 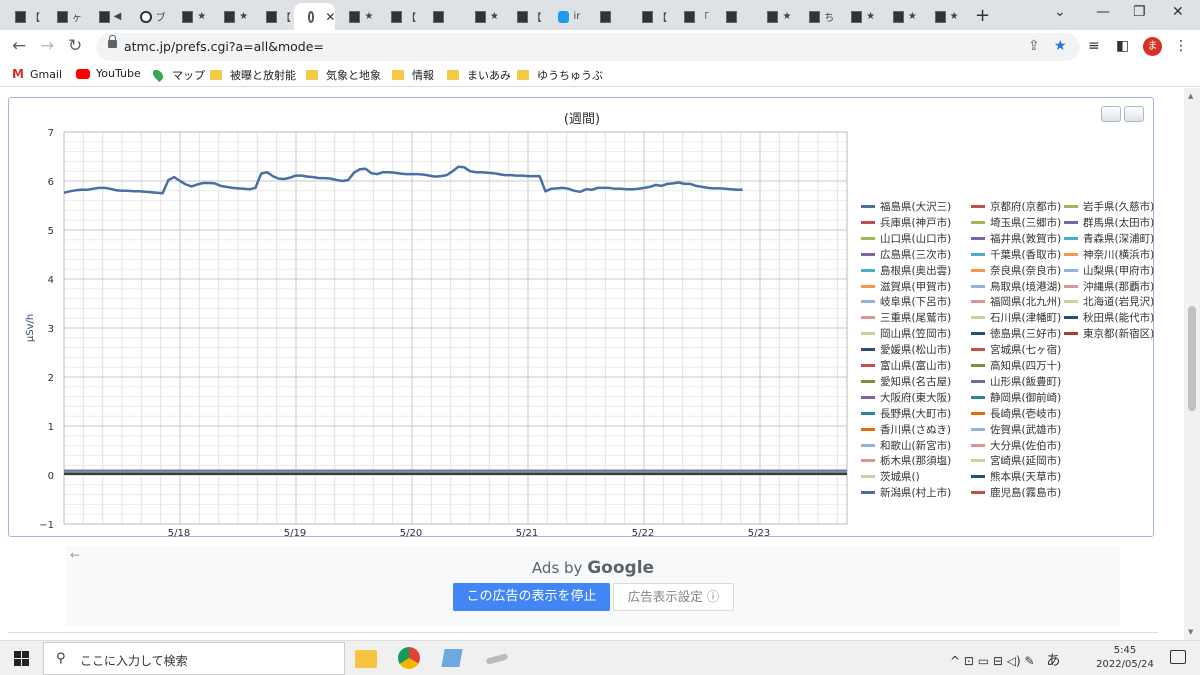 What do you see at coordinates (413, 75) in the screenshot?
I see `bookmark-folder-info: 情報` at bounding box center [413, 75].